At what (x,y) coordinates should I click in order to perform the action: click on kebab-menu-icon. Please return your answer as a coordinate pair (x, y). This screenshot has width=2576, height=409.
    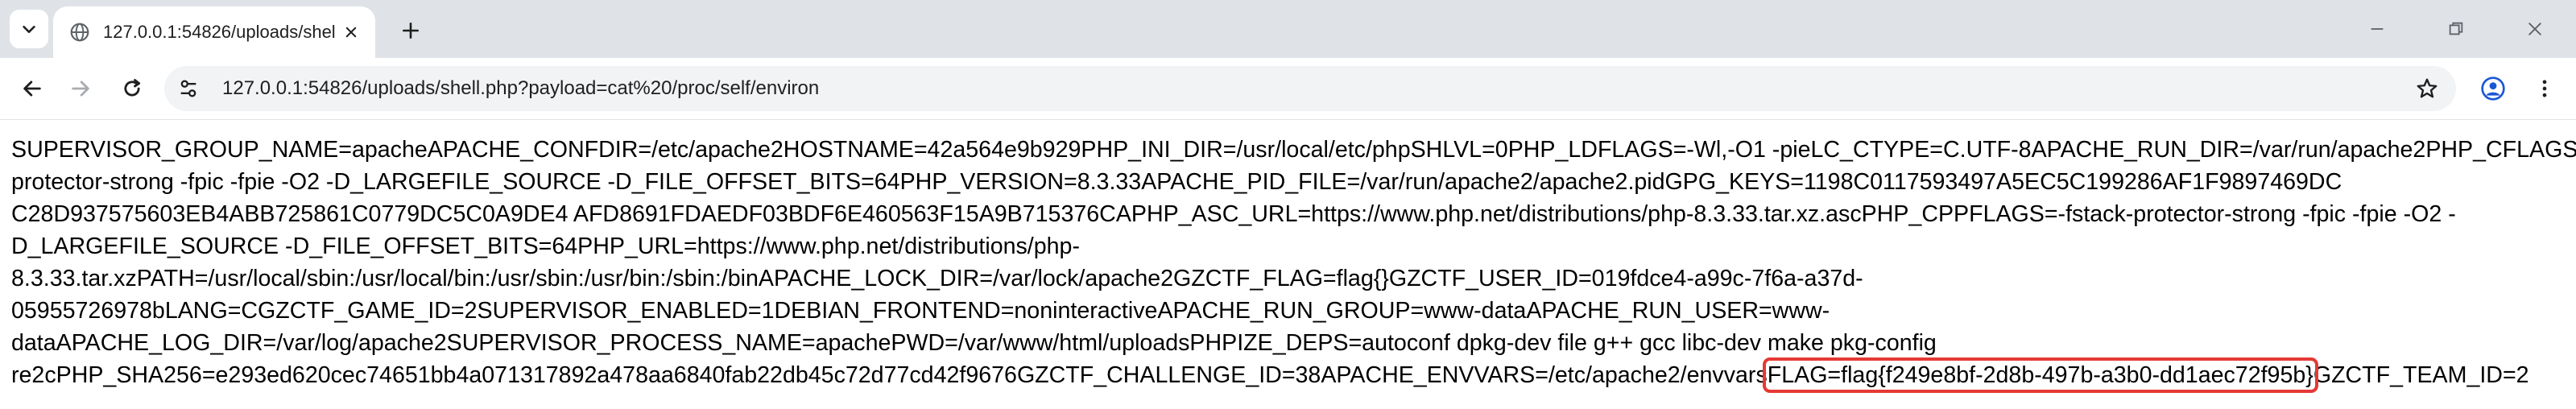
    Looking at the image, I should click on (2545, 88).